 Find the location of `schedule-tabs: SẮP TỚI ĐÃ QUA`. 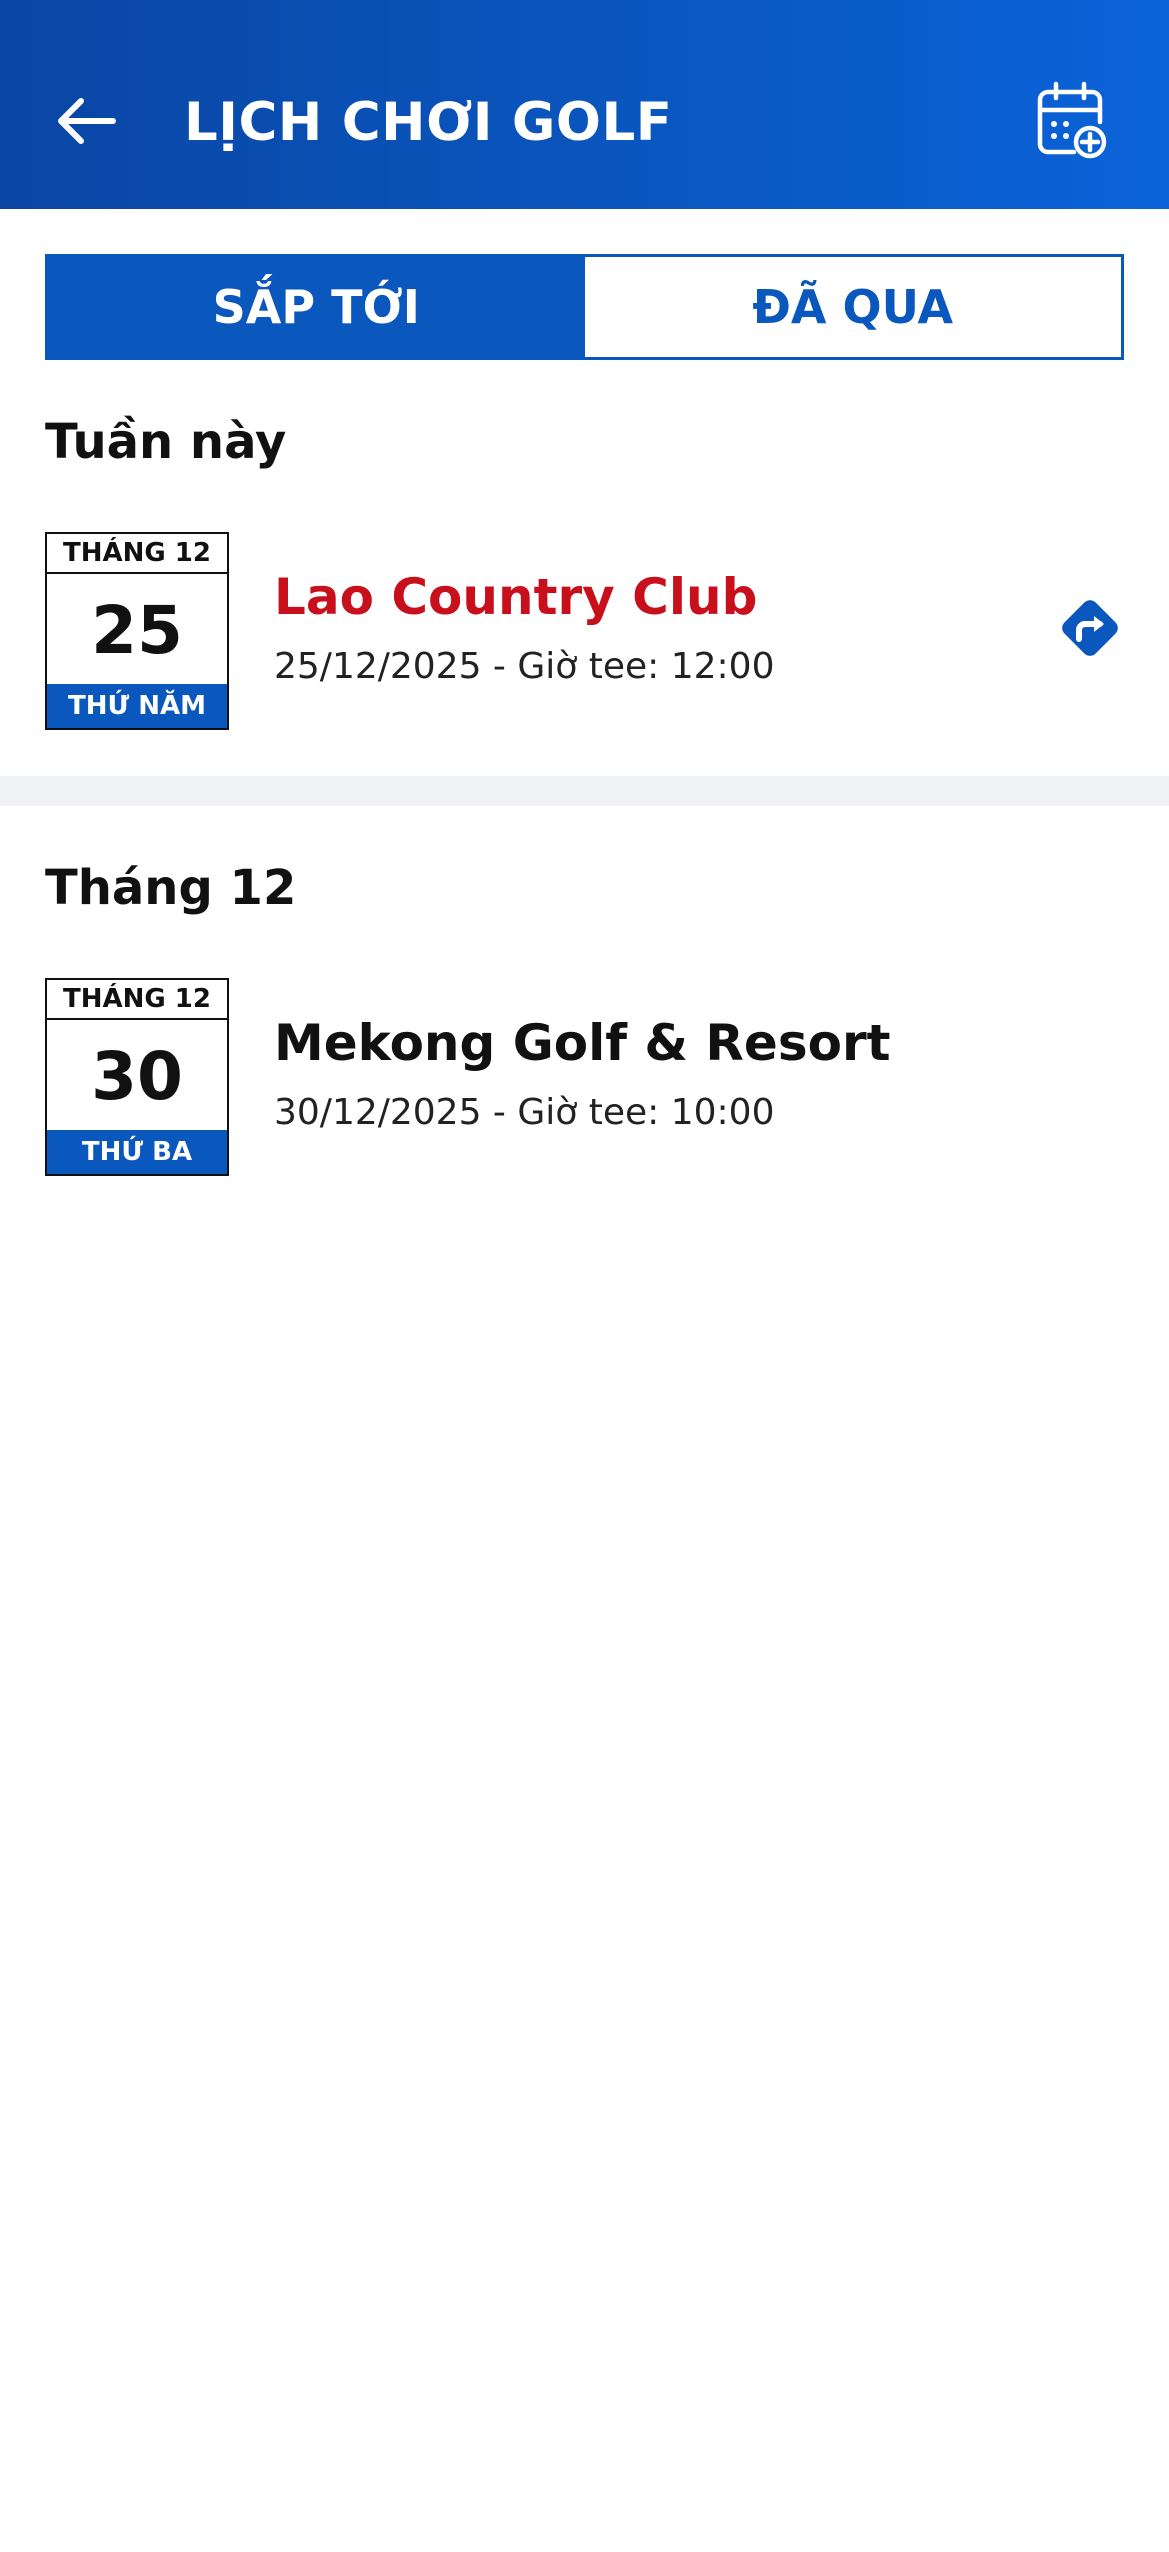

schedule-tabs: SẮP TỚI ĐÃ QUA is located at coordinates (584, 307).